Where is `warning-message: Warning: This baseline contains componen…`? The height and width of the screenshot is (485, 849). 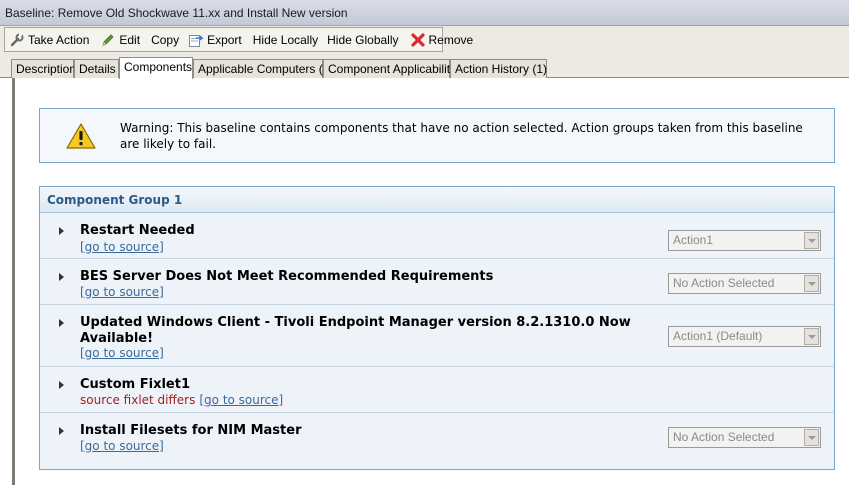
warning-message: Warning: This baseline contains componen… is located at coordinates (461, 136).